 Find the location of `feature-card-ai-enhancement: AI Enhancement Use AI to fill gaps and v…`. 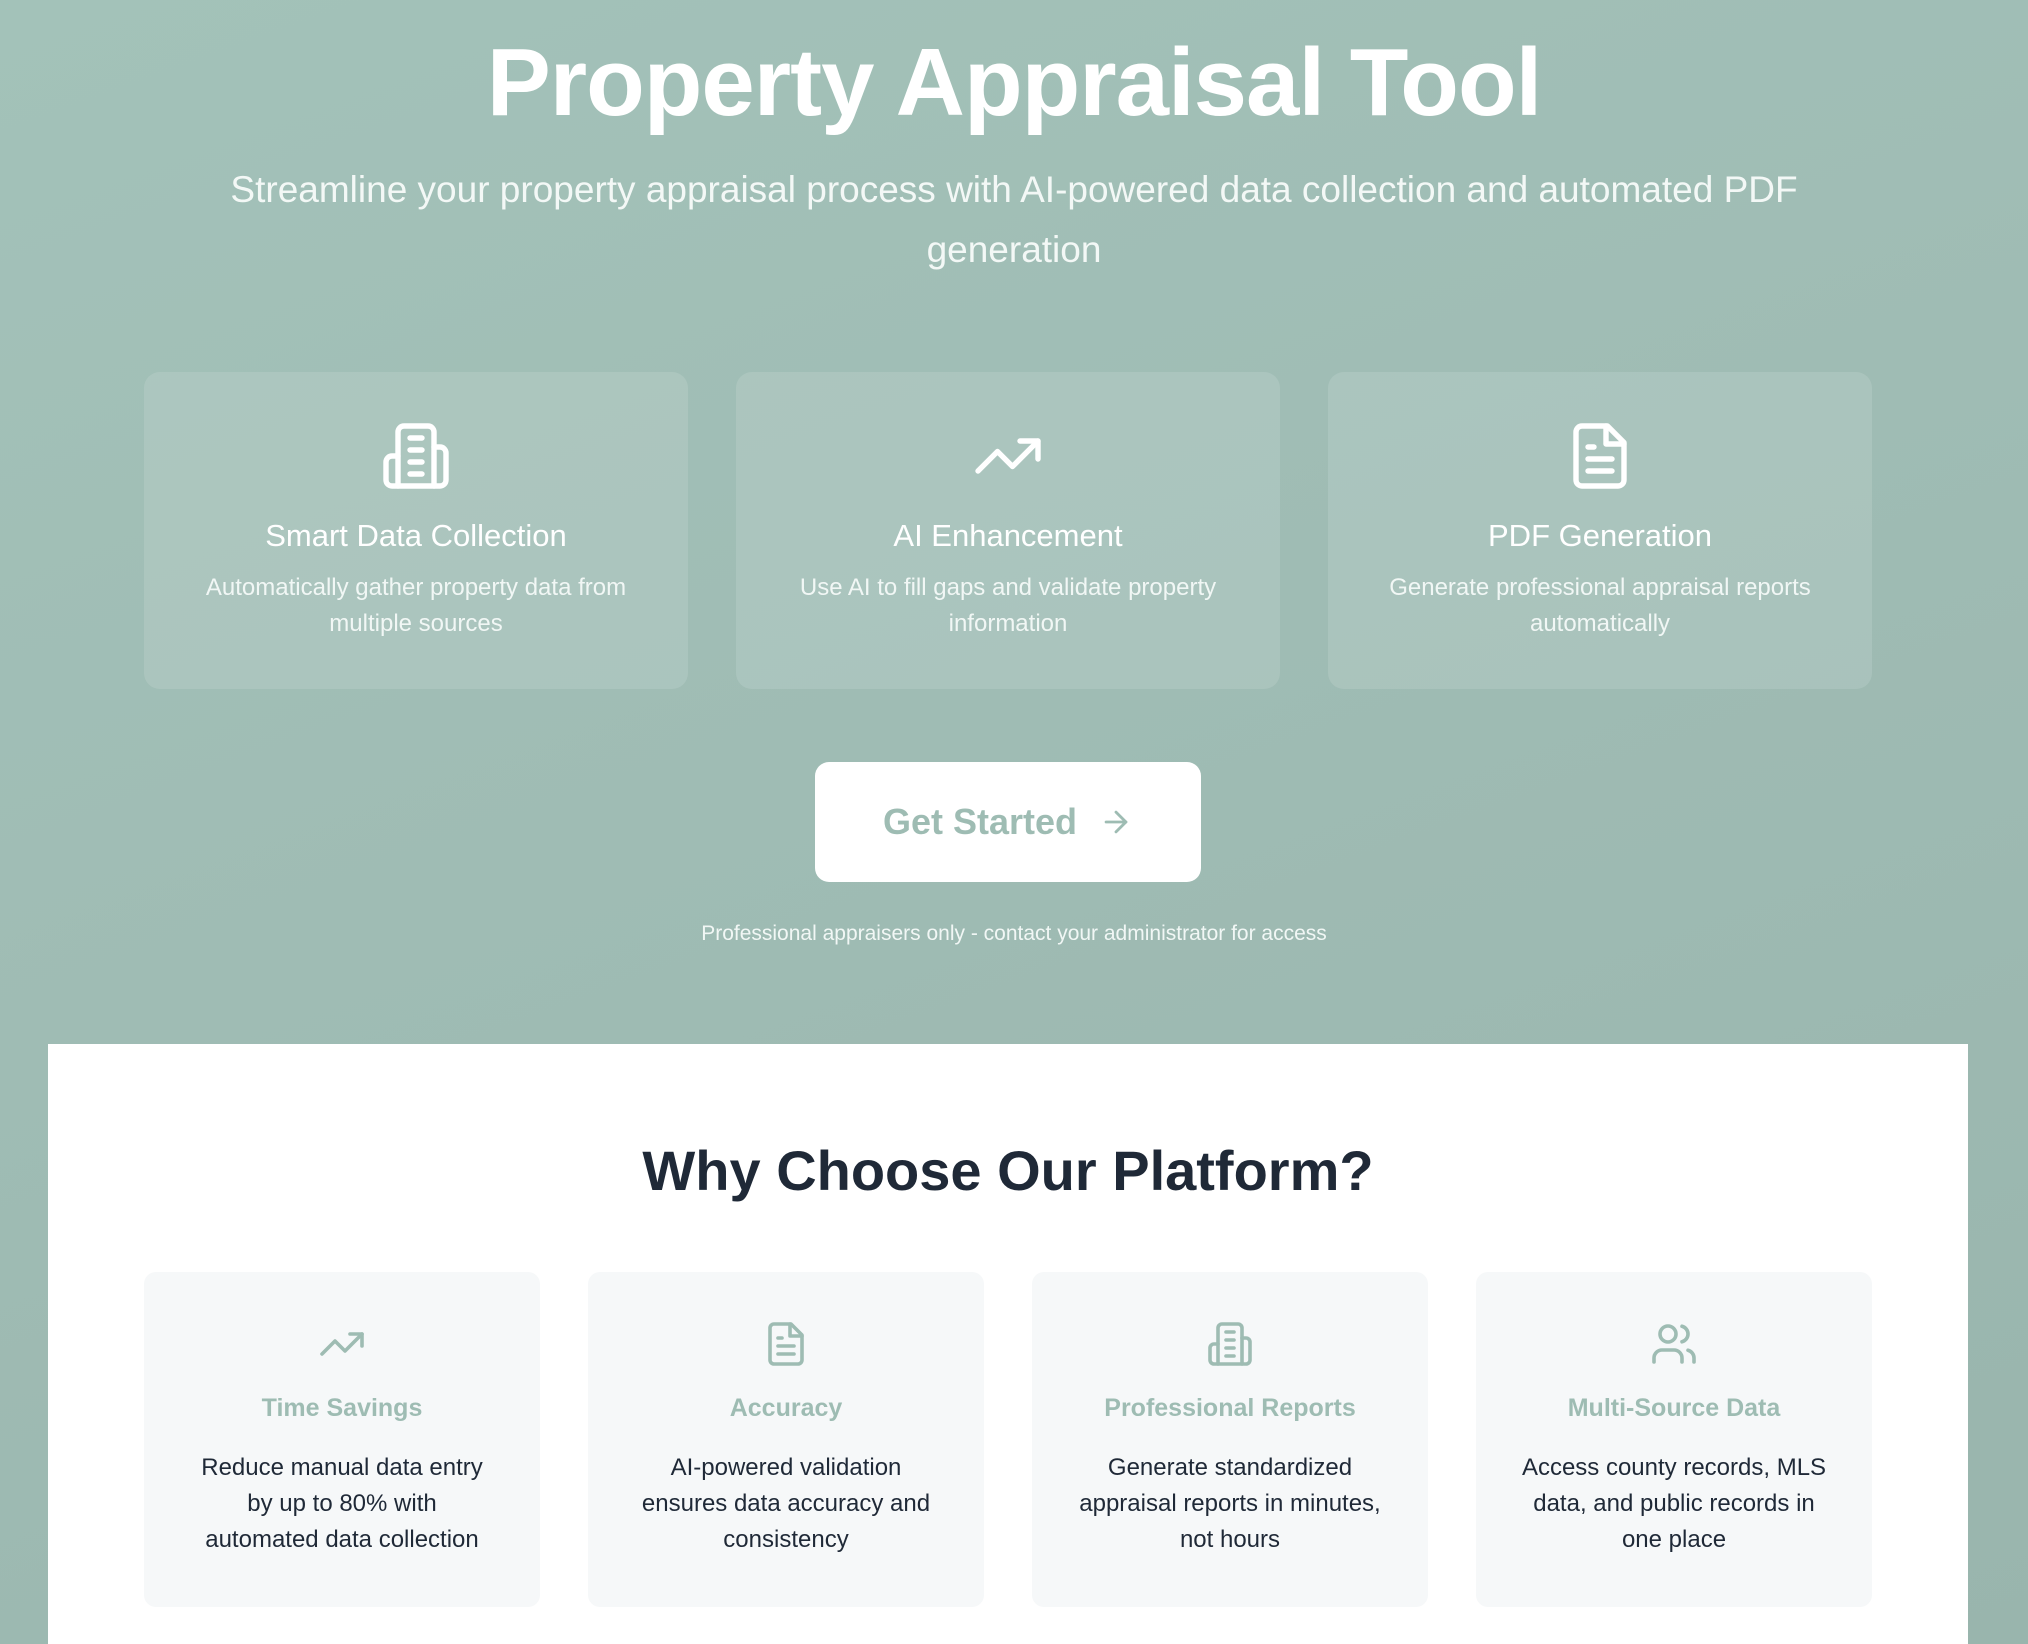

feature-card-ai-enhancement: AI Enhancement Use AI to fill gaps and v… is located at coordinates (1008, 530).